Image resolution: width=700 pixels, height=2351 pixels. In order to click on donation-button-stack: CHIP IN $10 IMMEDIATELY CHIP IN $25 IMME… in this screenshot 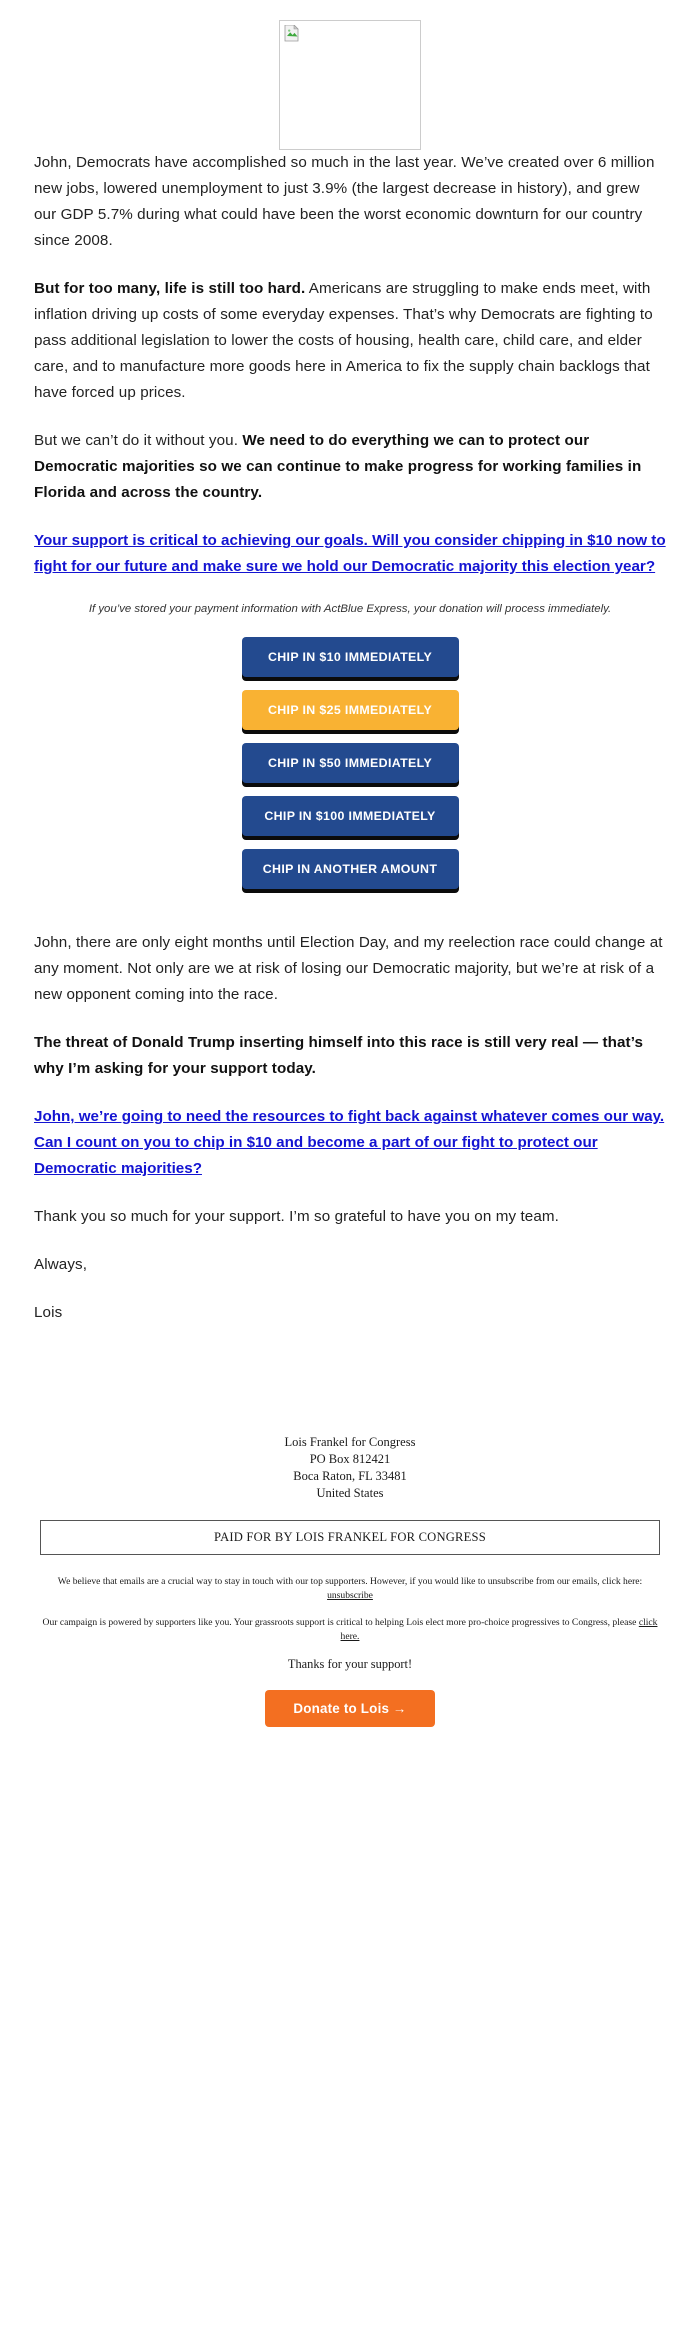, I will do `click(350, 783)`.